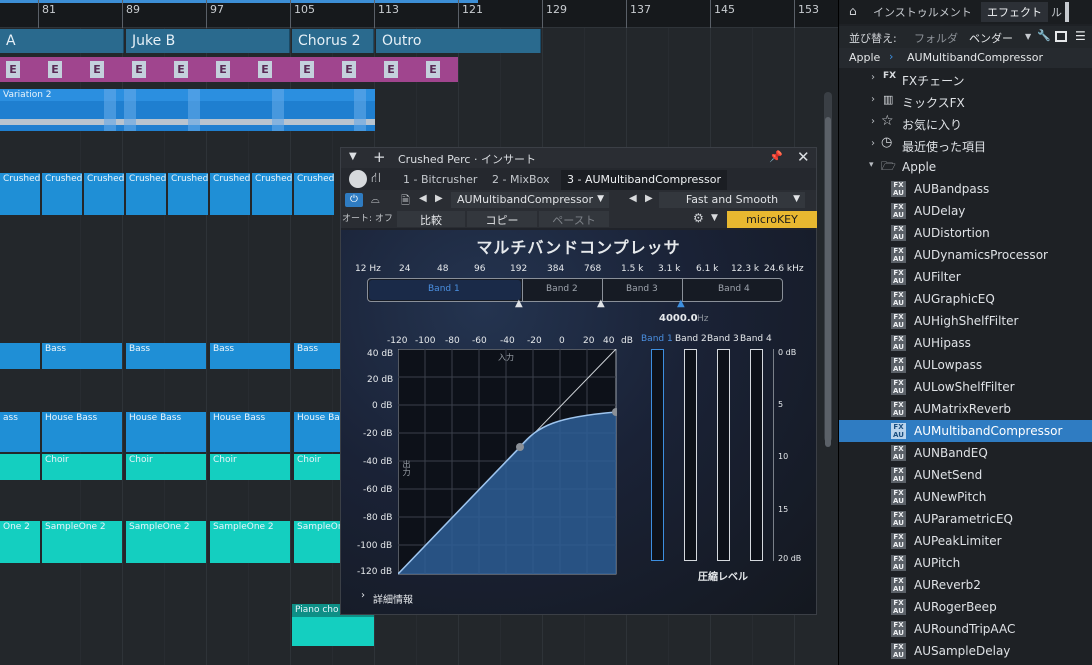 This screenshot has width=1092, height=665. Describe the element at coordinates (965, 497) in the screenshot. I see `list-item: FX AU AUNewPitch` at that location.